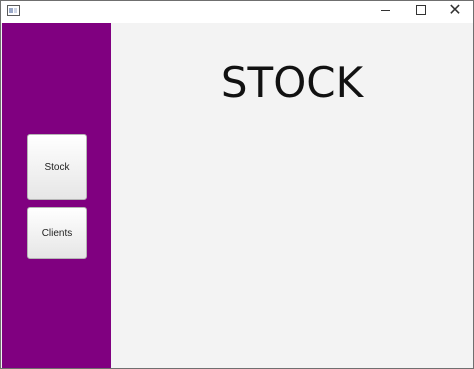 This screenshot has height=369, width=474. Describe the element at coordinates (292, 82) in the screenshot. I see `page-title: STOCK` at that location.